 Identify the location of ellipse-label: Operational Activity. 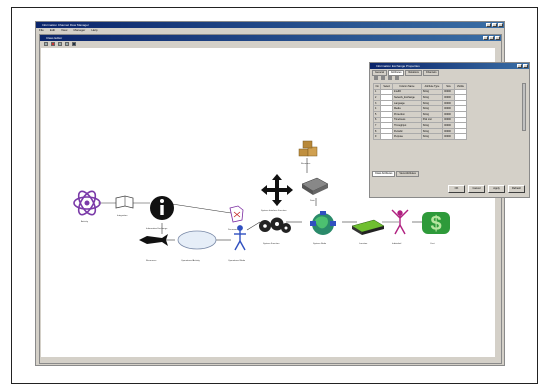
(191, 260).